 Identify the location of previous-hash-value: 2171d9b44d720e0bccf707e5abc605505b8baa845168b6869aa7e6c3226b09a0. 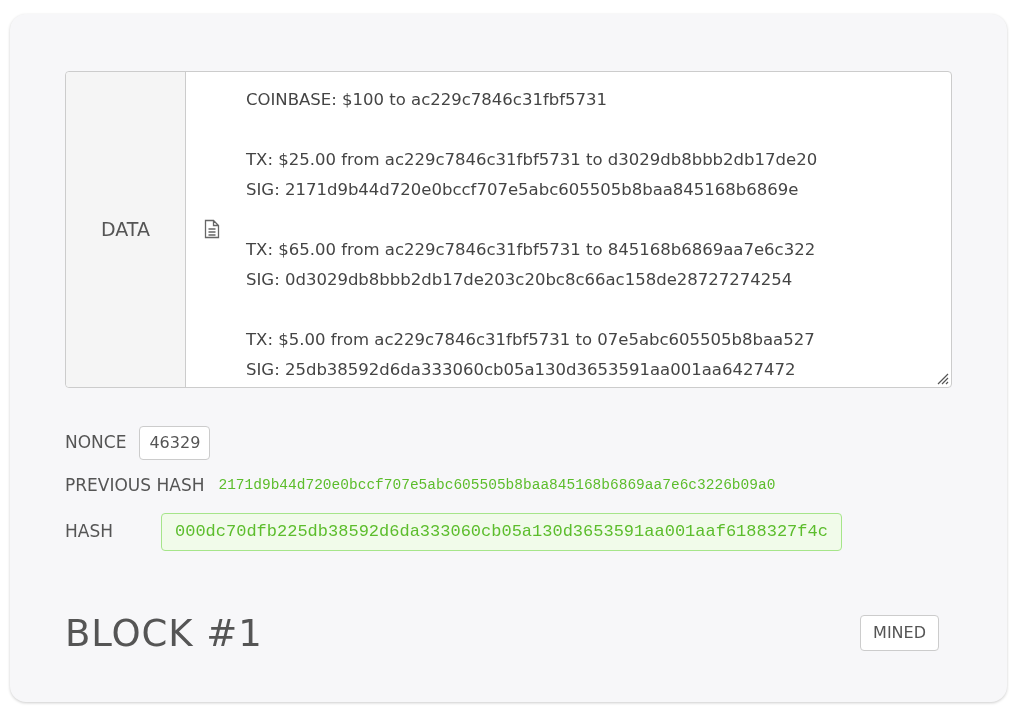
(497, 485).